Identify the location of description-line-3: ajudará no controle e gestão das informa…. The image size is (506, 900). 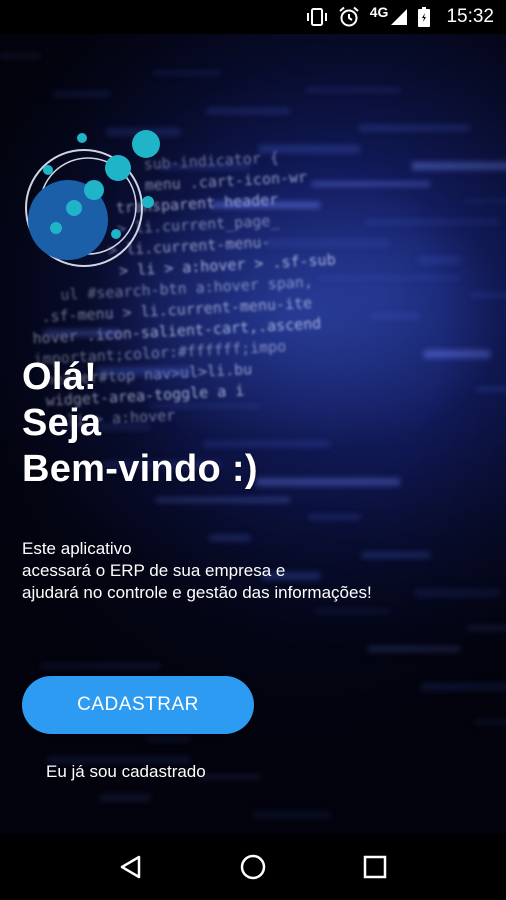
(197, 592).